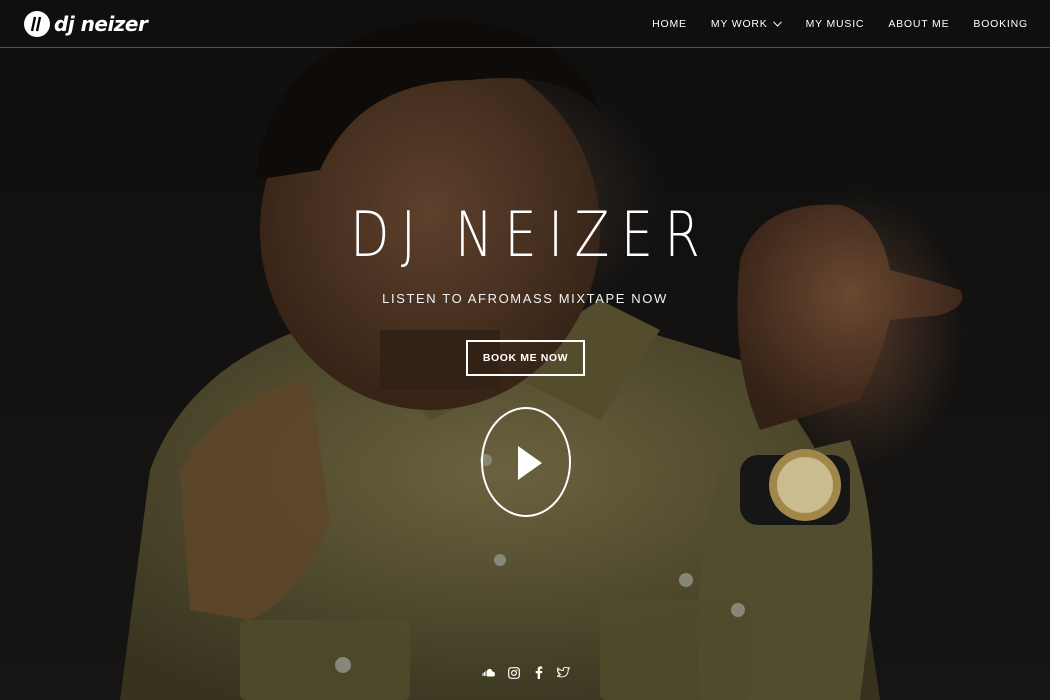 Image resolution: width=1050 pixels, height=700 pixels. What do you see at coordinates (488, 672) in the screenshot?
I see `soundcloud-icon` at bounding box center [488, 672].